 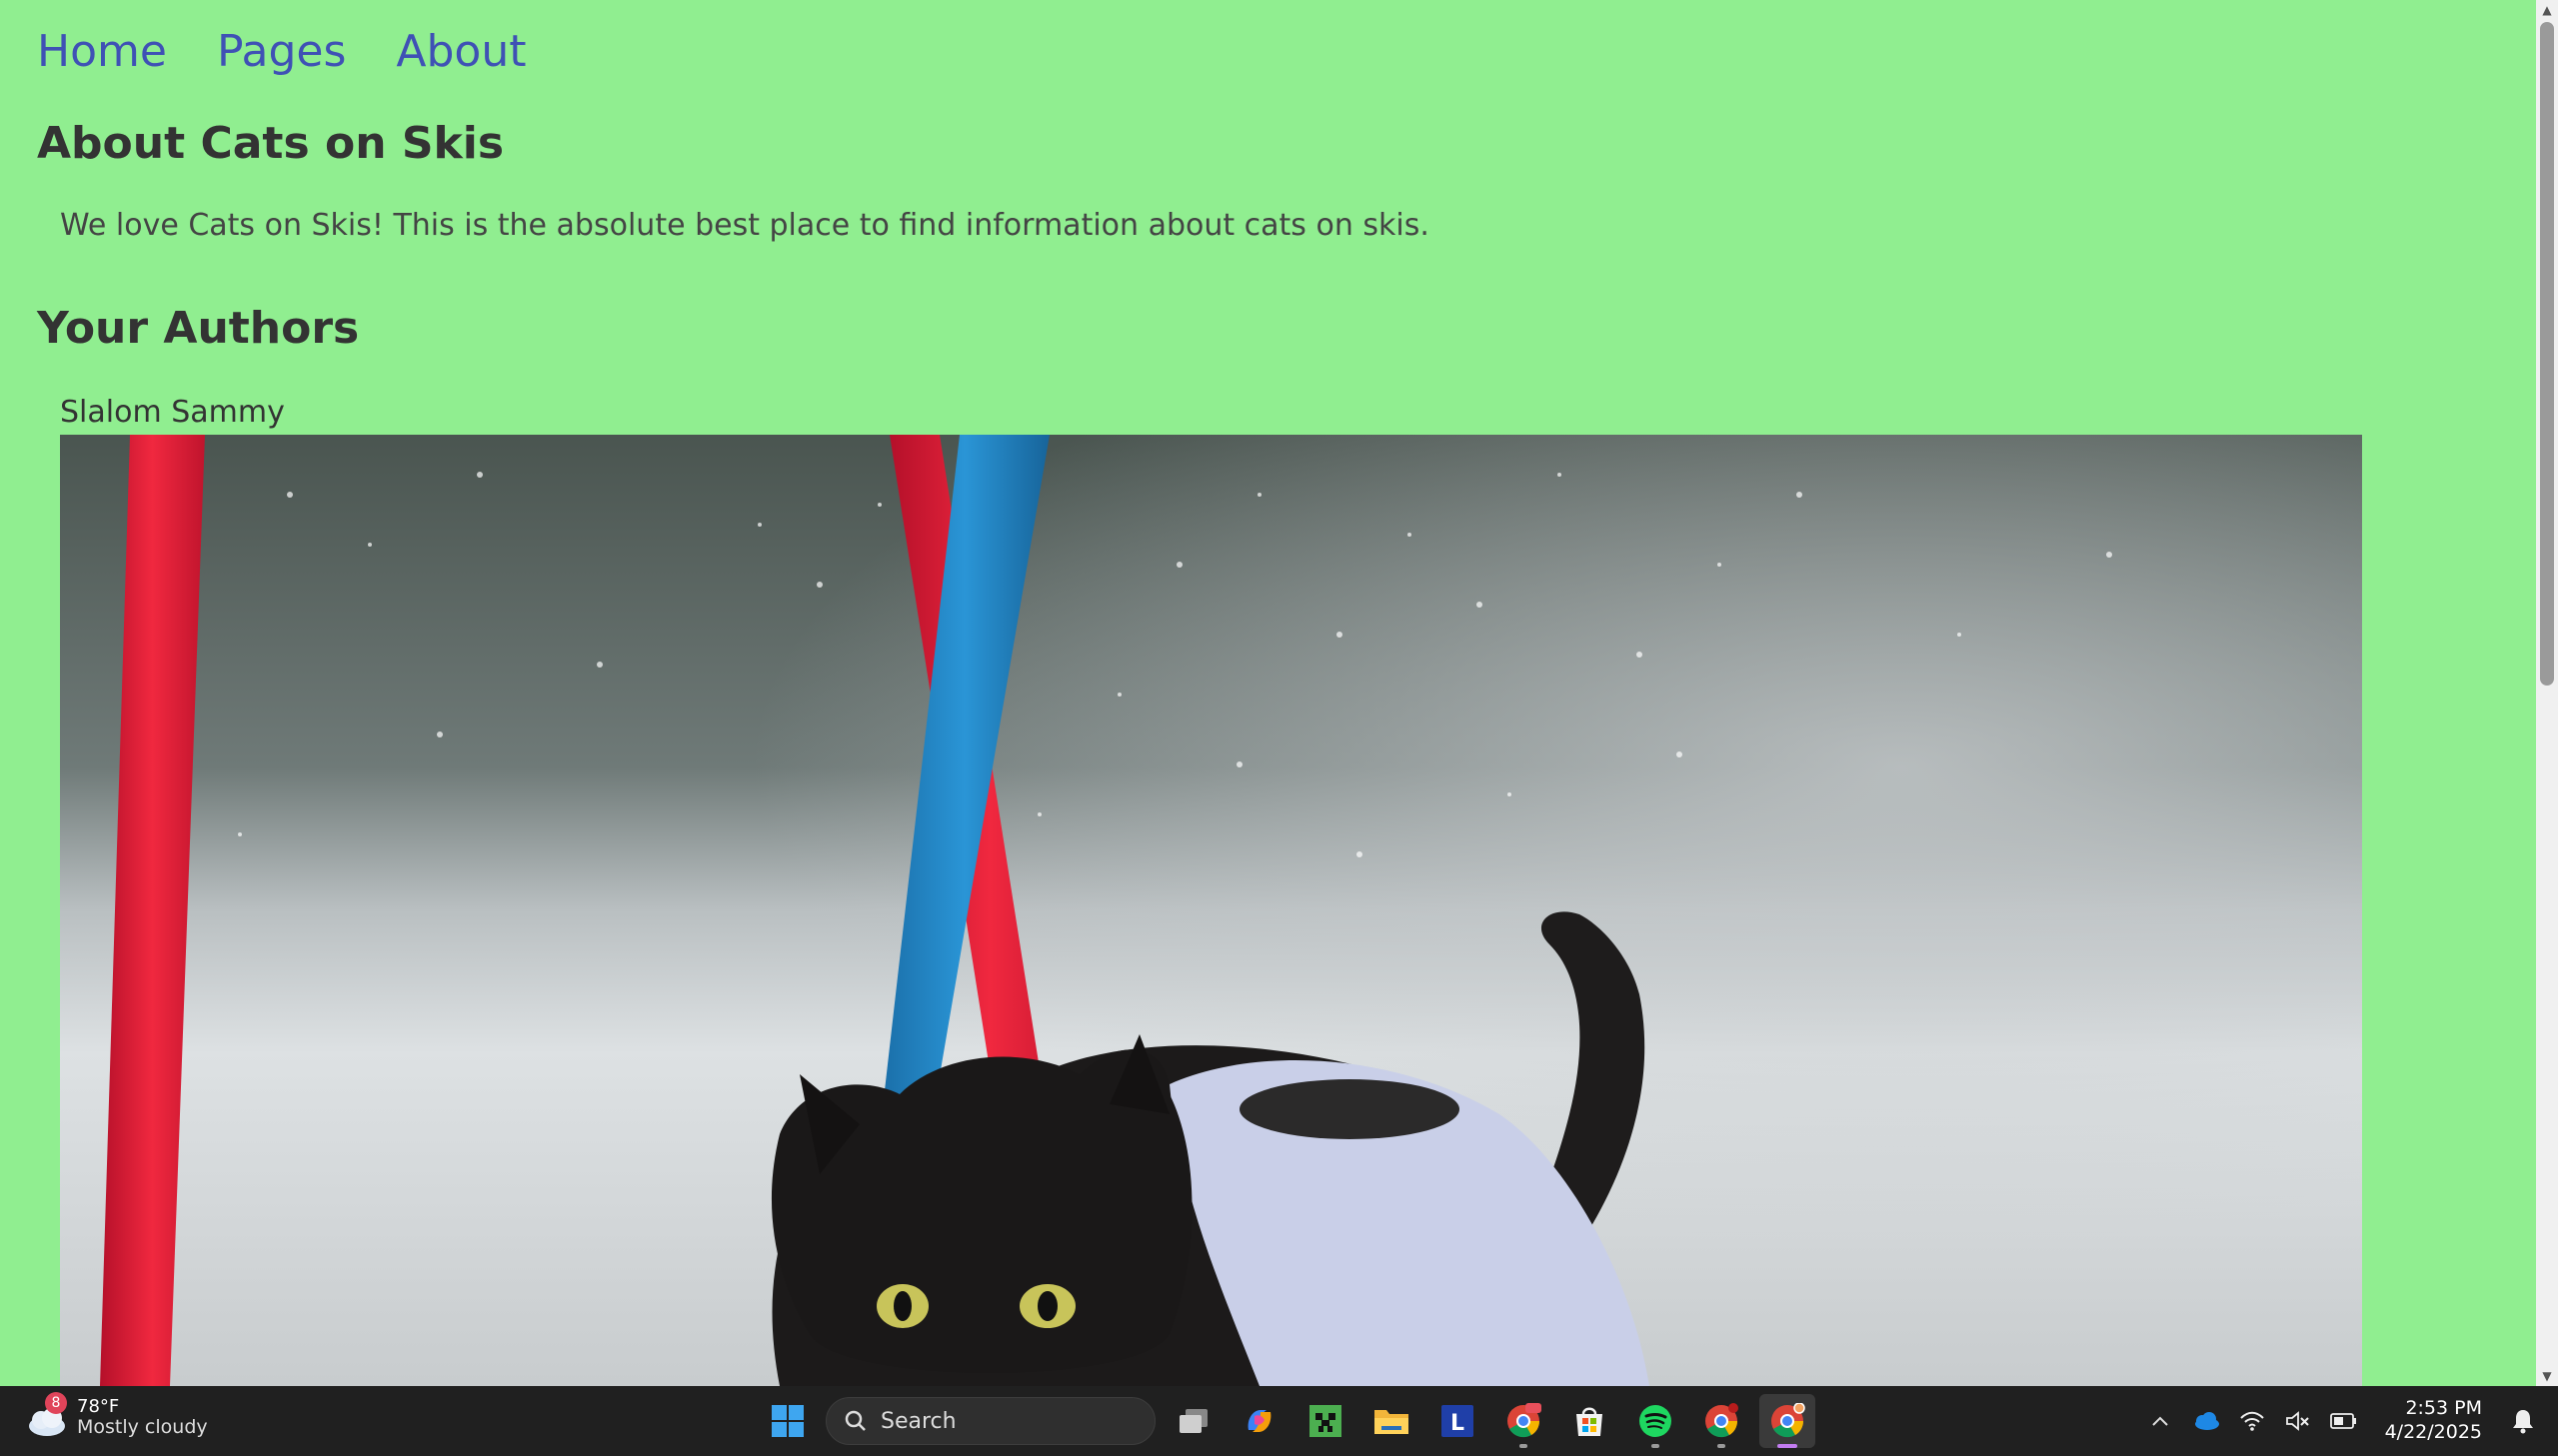 What do you see at coordinates (2443, 1408) in the screenshot?
I see `clock-time: 2:53 PM` at bounding box center [2443, 1408].